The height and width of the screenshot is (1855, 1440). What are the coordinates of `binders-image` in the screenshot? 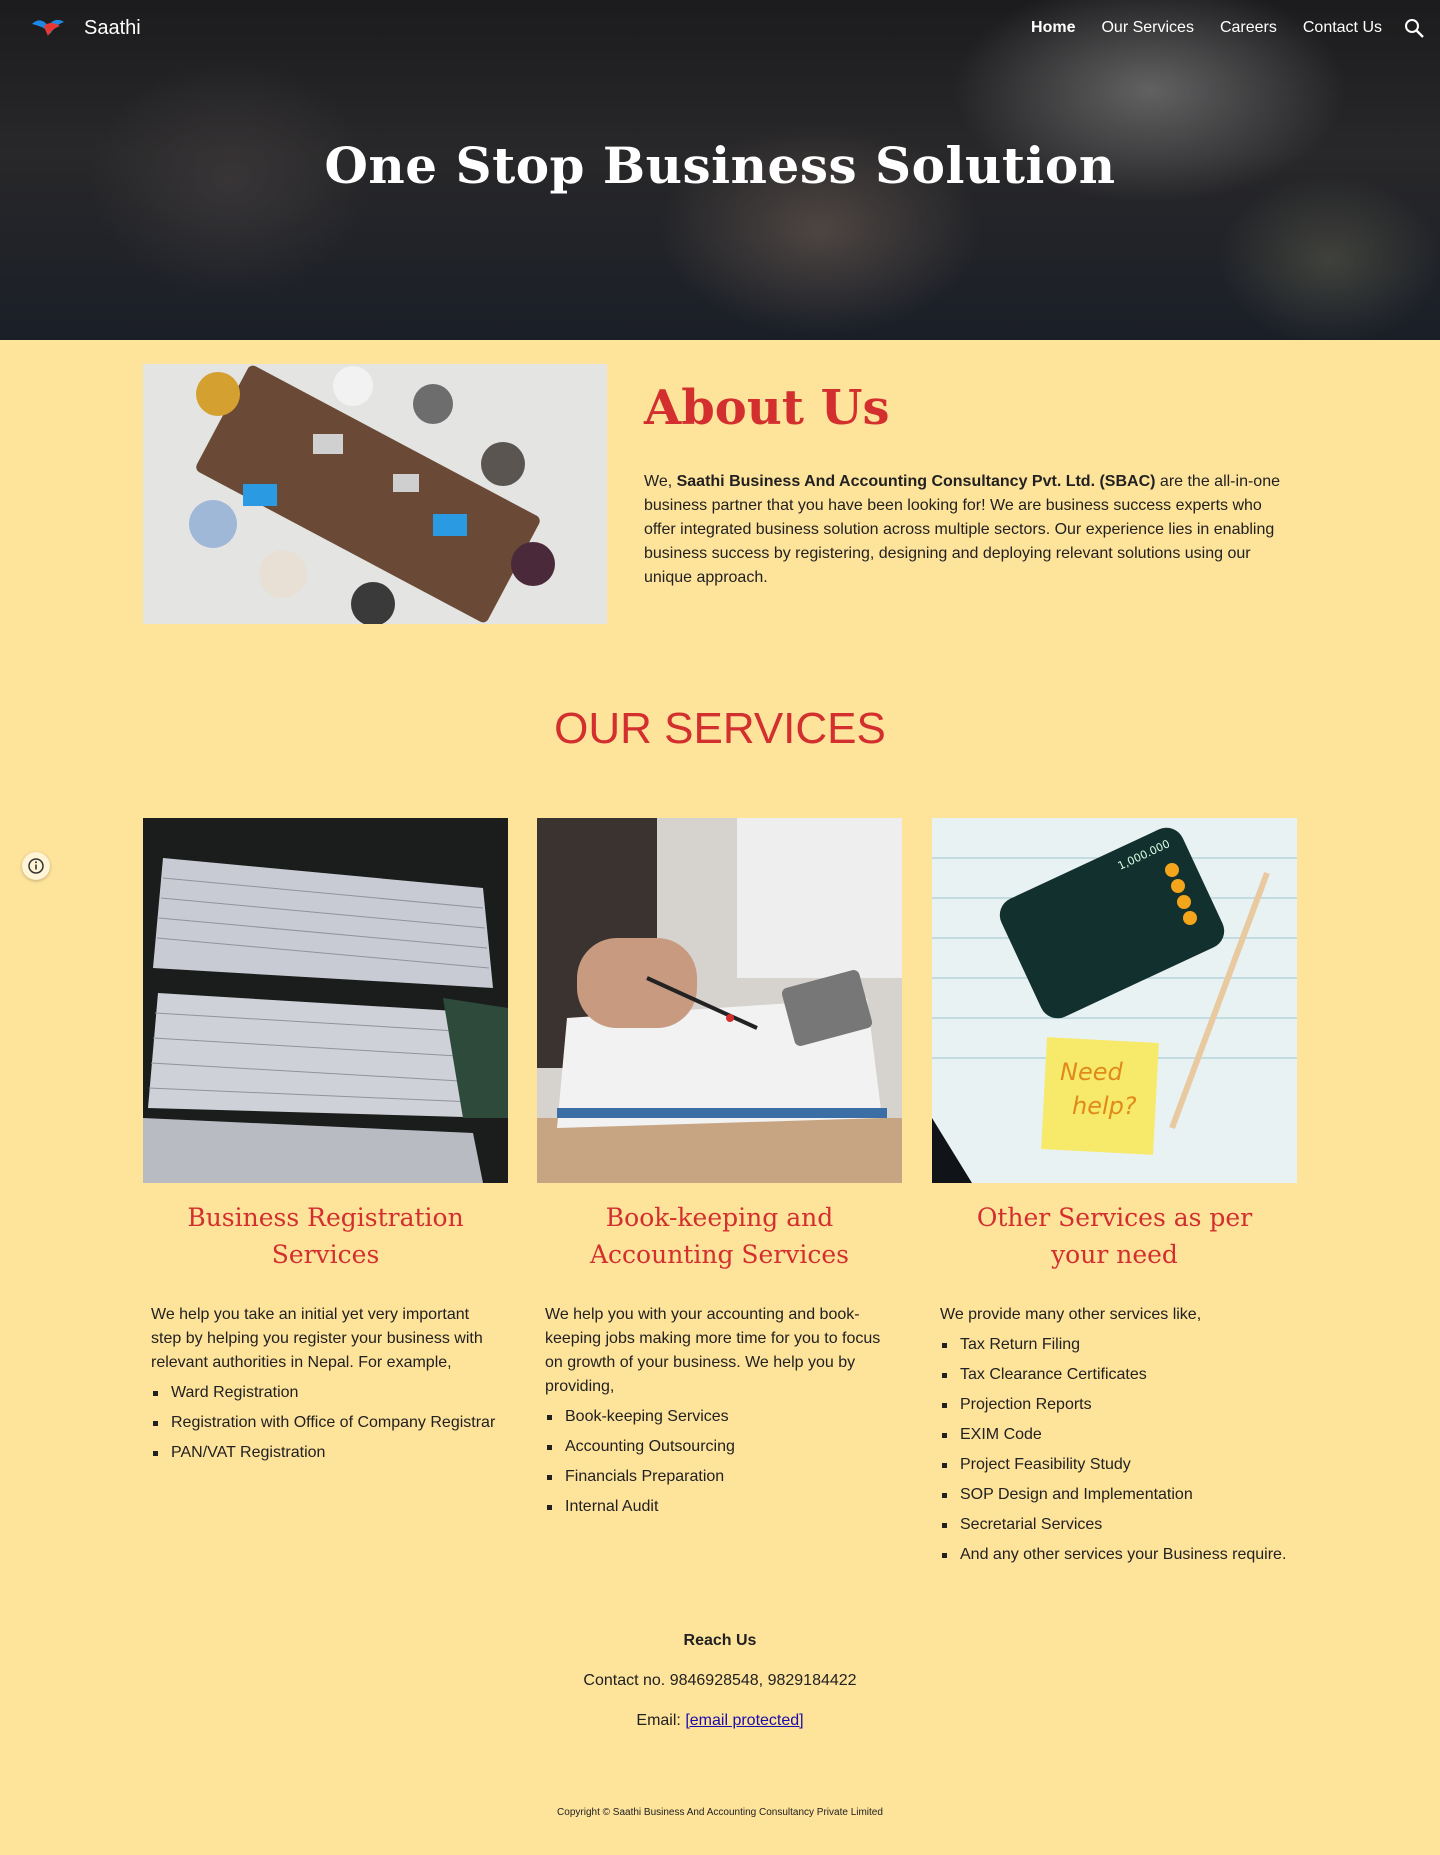 It's located at (325, 1000).